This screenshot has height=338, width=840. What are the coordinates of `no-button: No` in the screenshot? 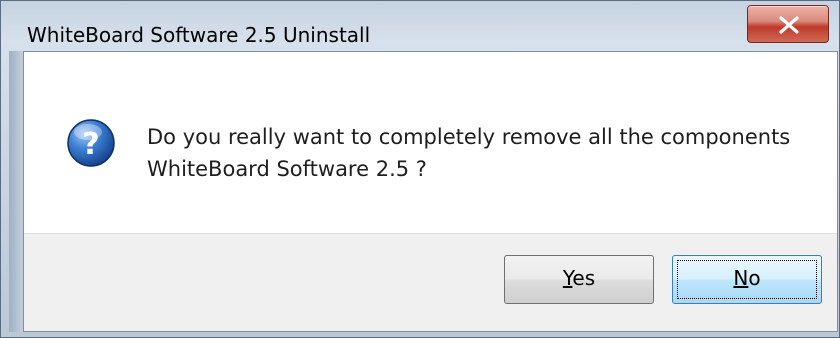 It's located at (747, 279).